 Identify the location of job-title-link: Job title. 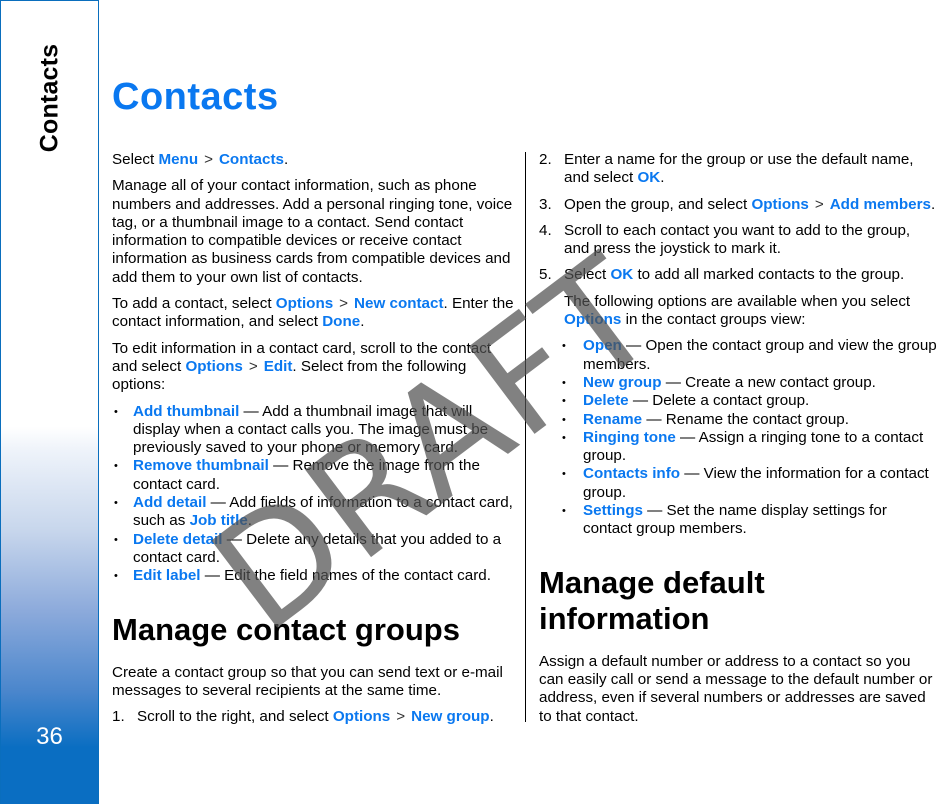
(219, 520).